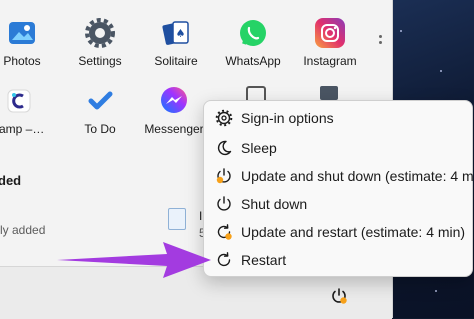  Describe the element at coordinates (100, 33) in the screenshot. I see `settings-gear-icon` at that location.